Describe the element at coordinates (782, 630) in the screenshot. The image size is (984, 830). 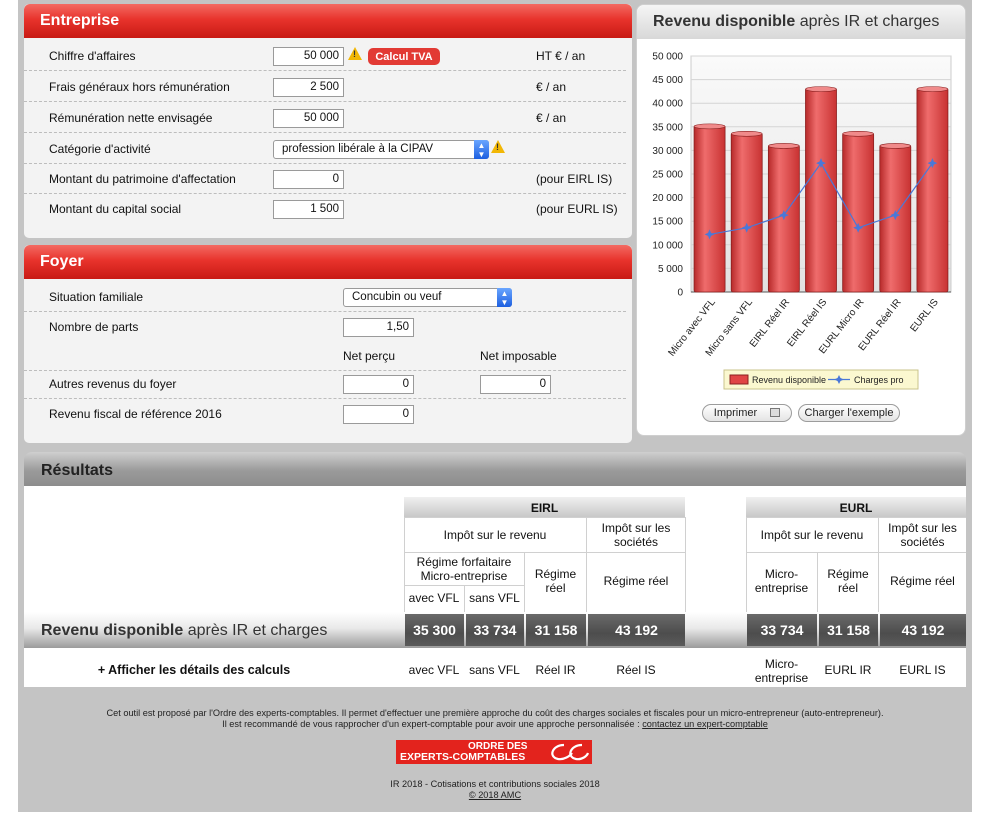
I see `result-value-eurl-micro: 33 734` at that location.